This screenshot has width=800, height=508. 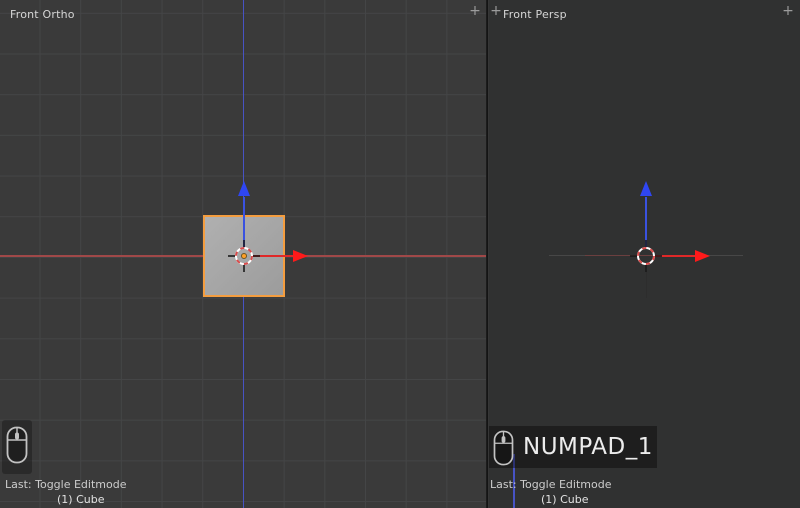 I want to click on plus-icon-expand-panel-left-viewport: +, so click(x=475, y=11).